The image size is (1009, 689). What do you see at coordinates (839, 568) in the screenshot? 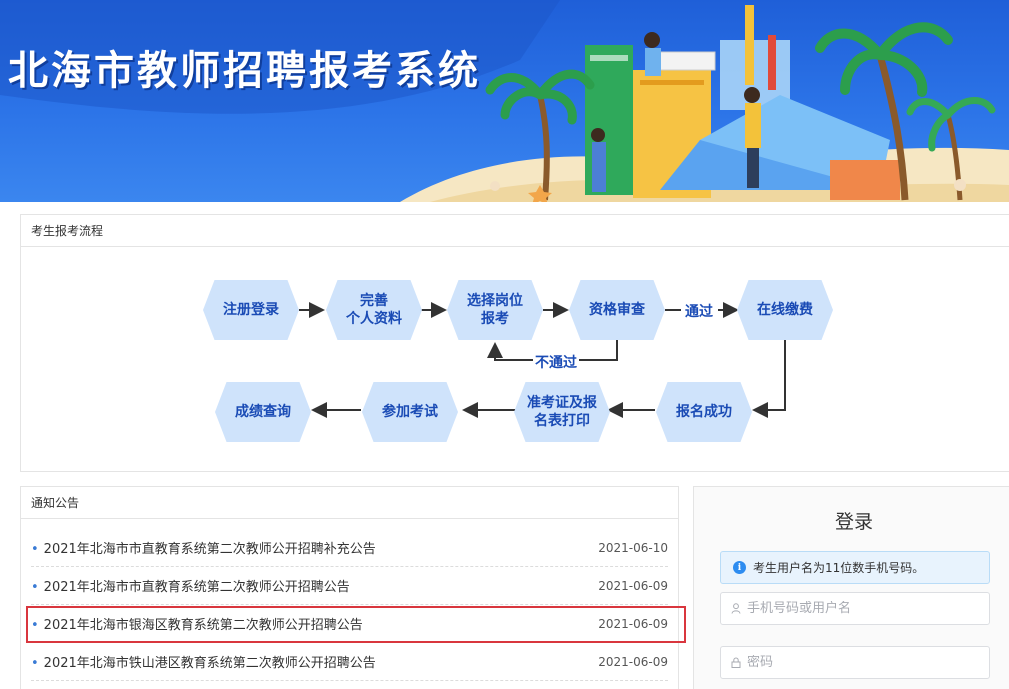
I see `login-tip-text: 考生用户名为11位数手机号码。` at bounding box center [839, 568].